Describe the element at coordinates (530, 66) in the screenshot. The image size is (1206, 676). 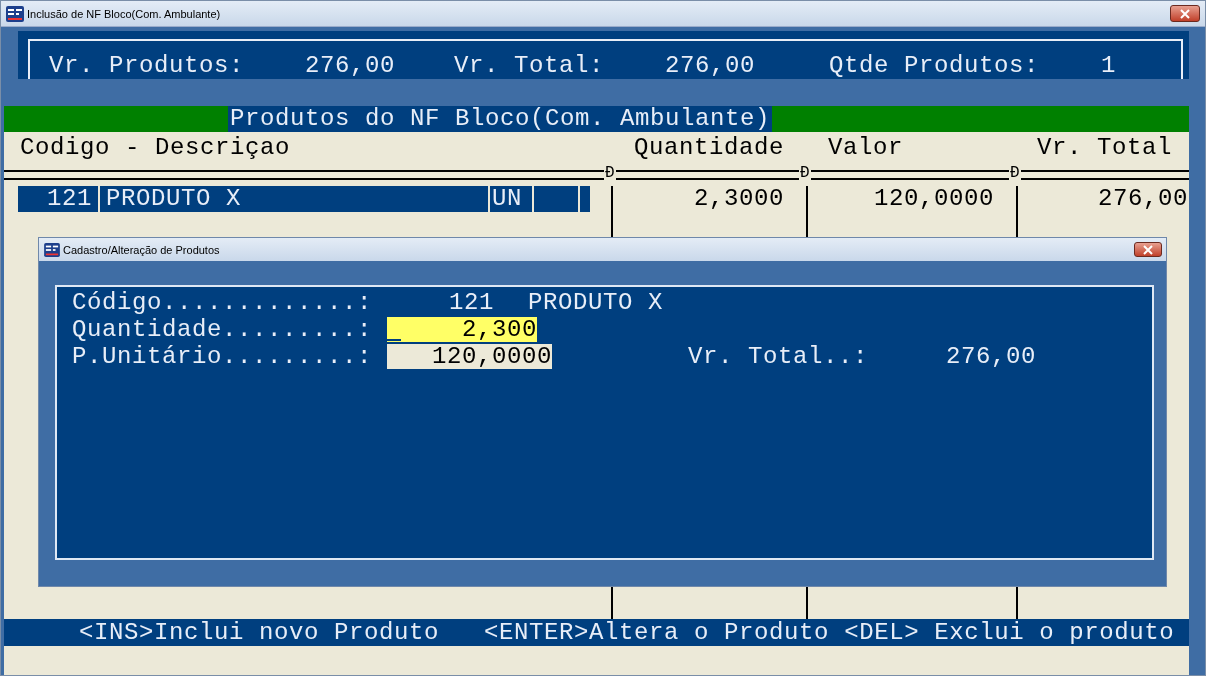
I see `total-label: Vr. Total:` at that location.